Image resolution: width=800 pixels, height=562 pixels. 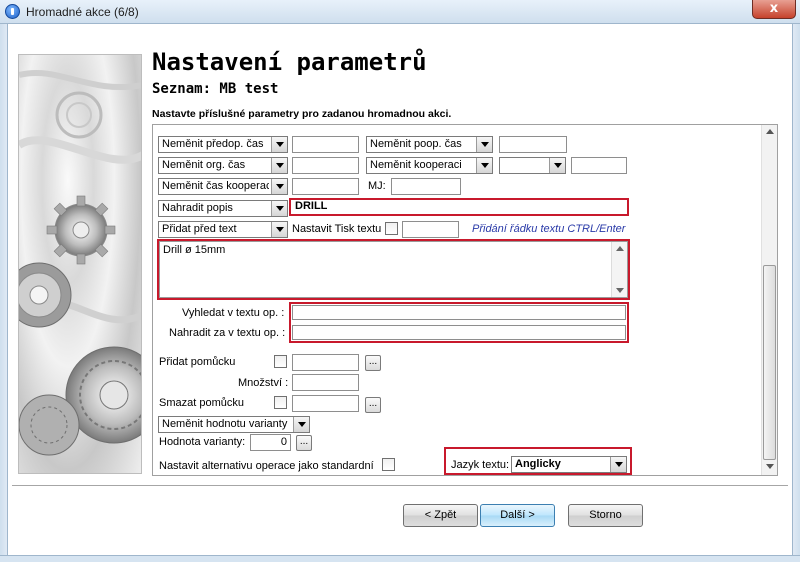 I want to click on remove-tool-label: Smazat pomůcku, so click(x=201, y=403).